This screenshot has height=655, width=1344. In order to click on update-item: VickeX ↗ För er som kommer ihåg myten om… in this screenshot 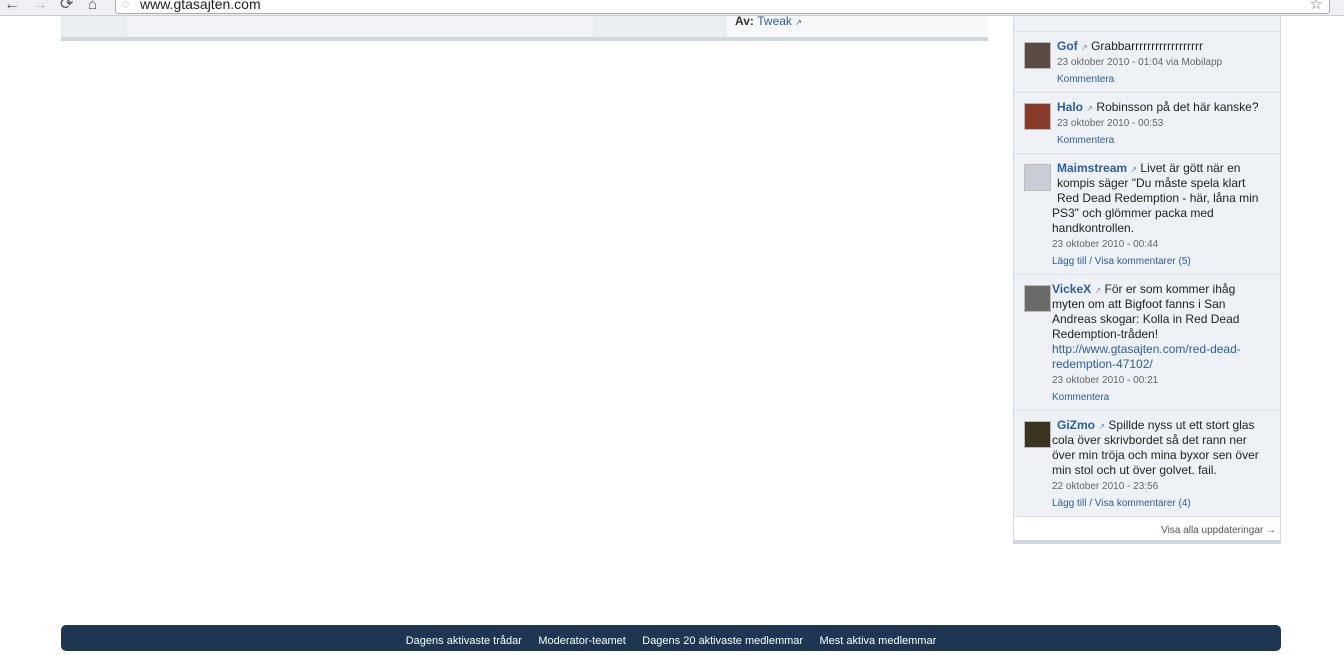, I will do `click(1147, 342)`.